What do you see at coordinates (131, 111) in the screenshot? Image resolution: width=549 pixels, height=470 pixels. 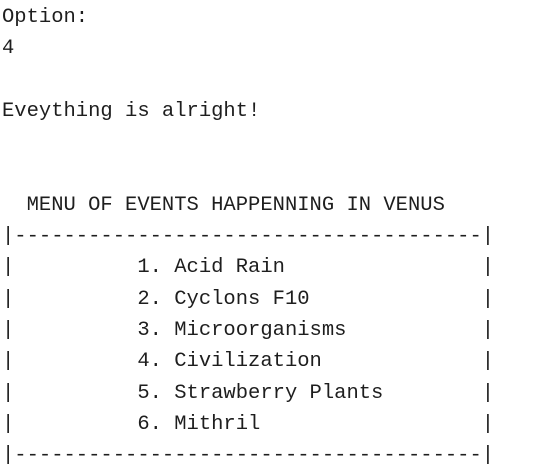 I see `status-message: Eveything is alright!` at bounding box center [131, 111].